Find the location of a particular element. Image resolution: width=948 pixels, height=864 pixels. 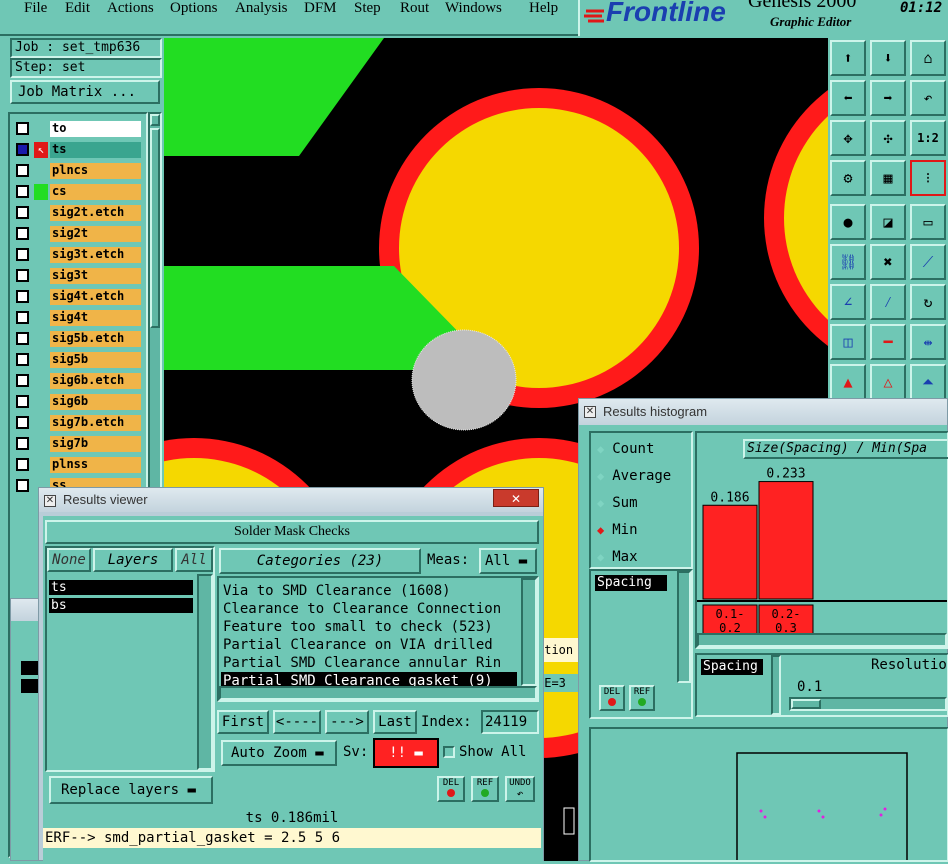

spacing-scrollbar is located at coordinates (776, 685).